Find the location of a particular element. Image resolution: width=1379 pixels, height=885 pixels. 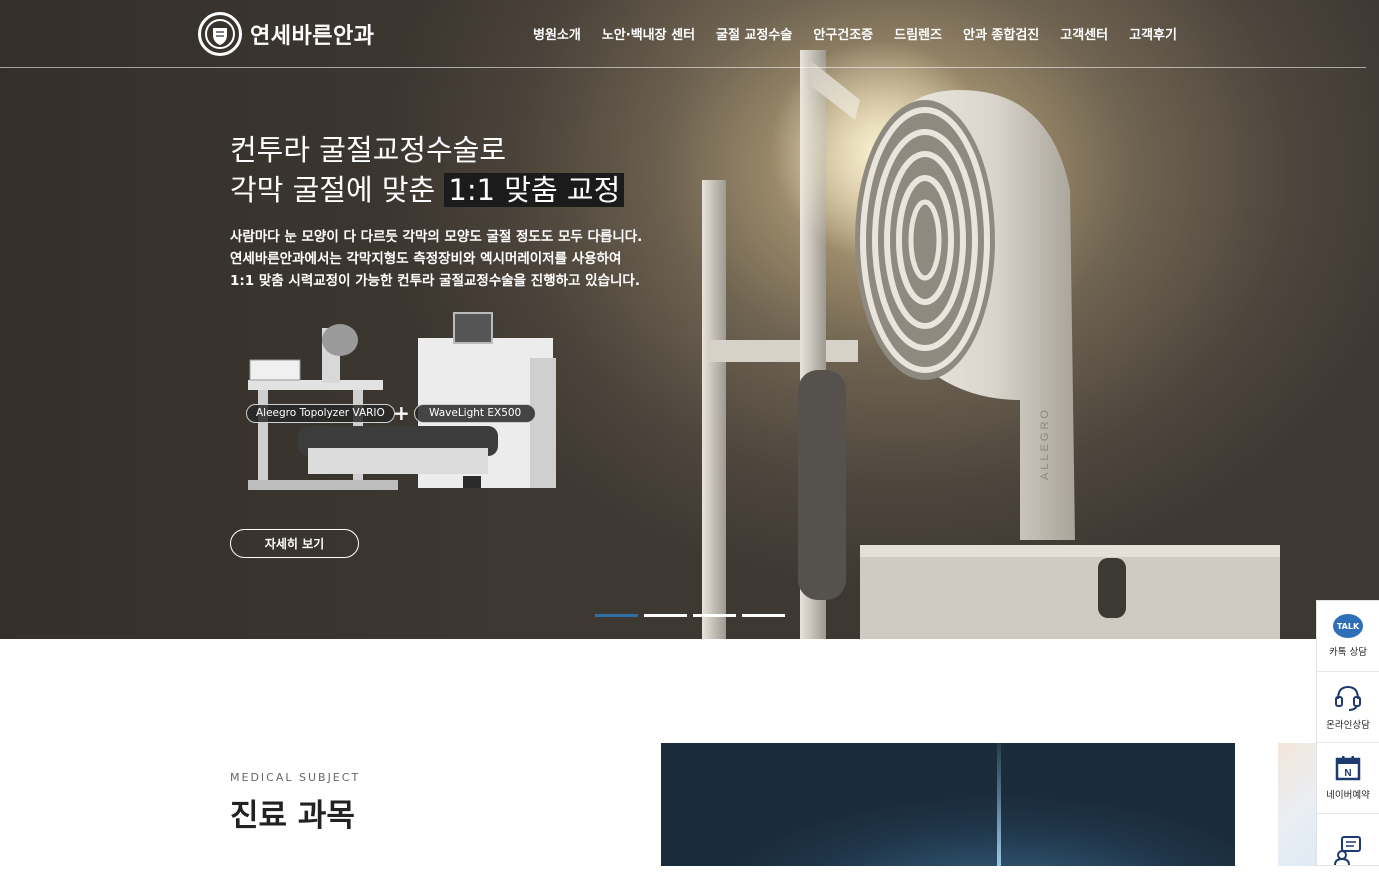

laser-beam is located at coordinates (999, 804).